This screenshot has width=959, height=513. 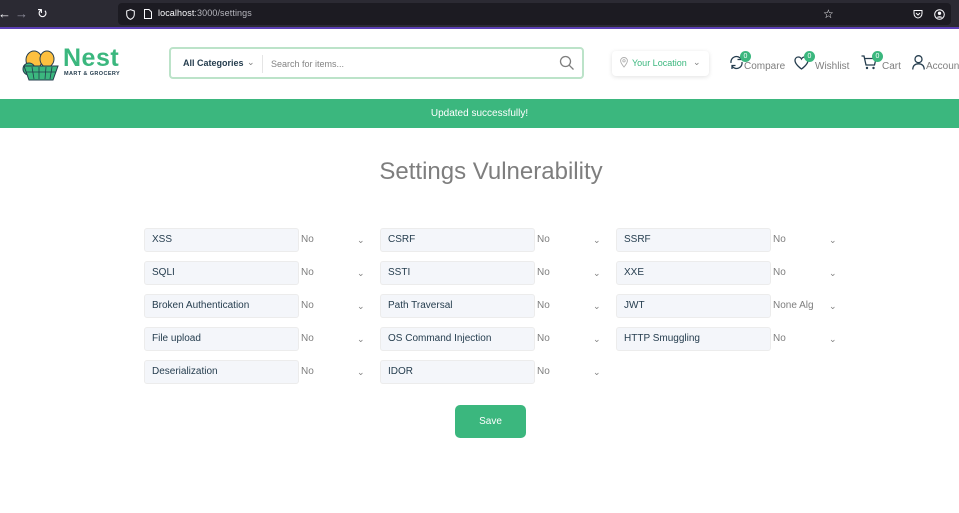 I want to click on browser-toolbar: ← → ↻ localhost:3000/settings ☆, so click(x=479, y=14).